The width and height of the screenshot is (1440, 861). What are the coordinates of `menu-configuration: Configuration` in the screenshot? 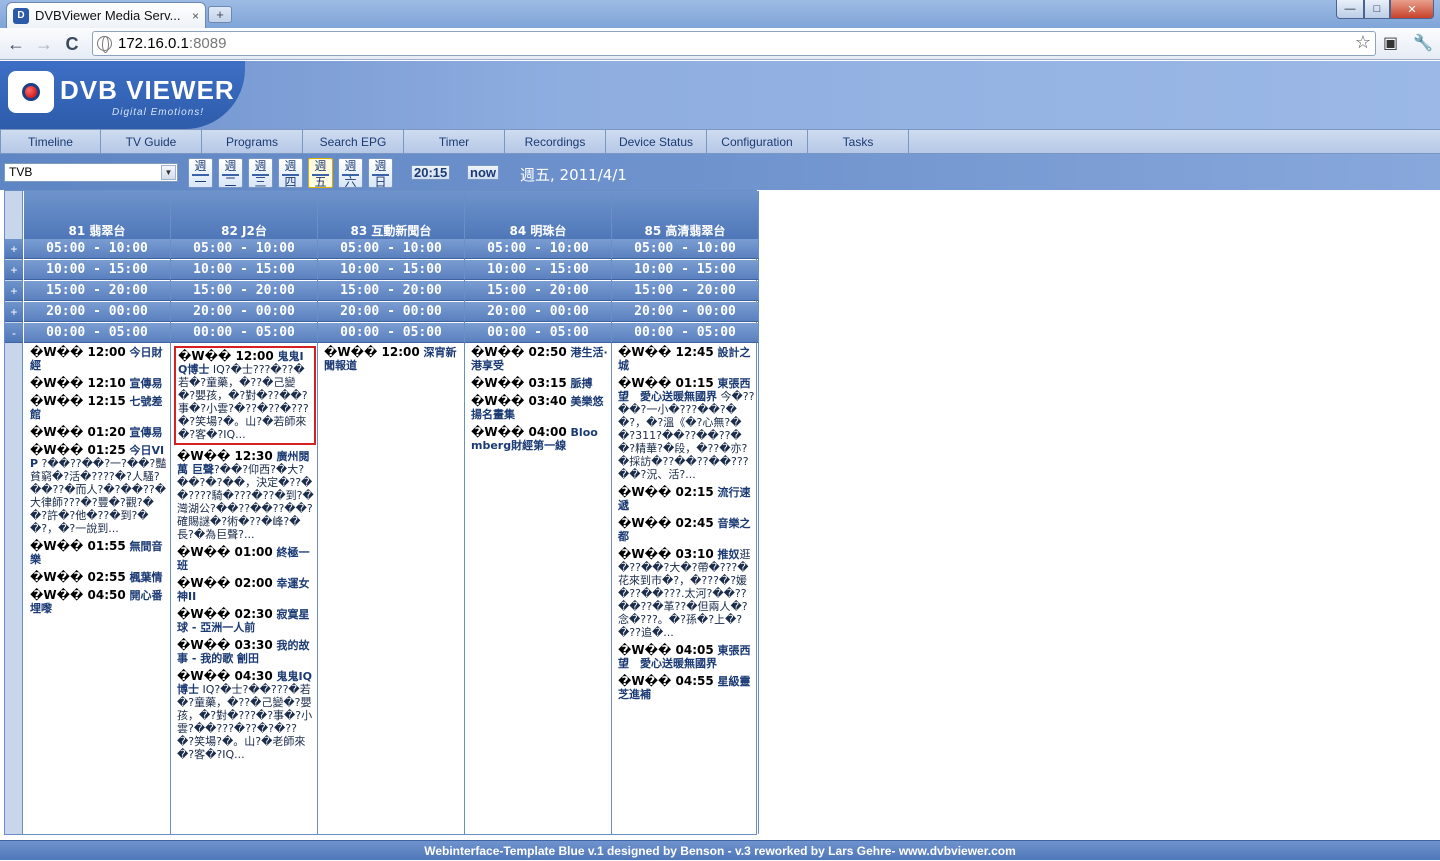 It's located at (757, 141).